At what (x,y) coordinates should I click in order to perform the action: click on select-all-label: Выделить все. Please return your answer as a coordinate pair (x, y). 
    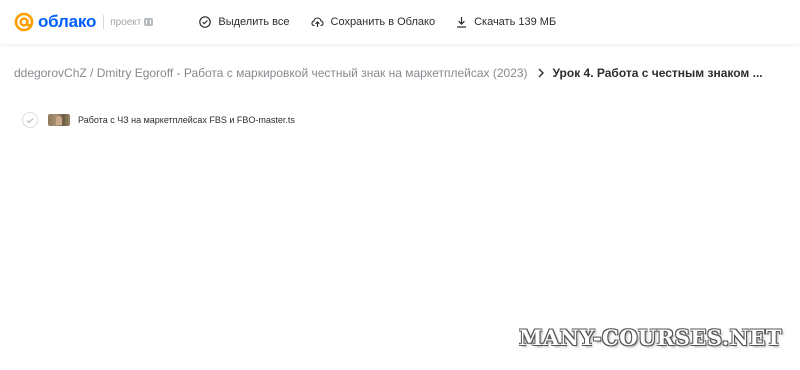
    Looking at the image, I should click on (254, 22).